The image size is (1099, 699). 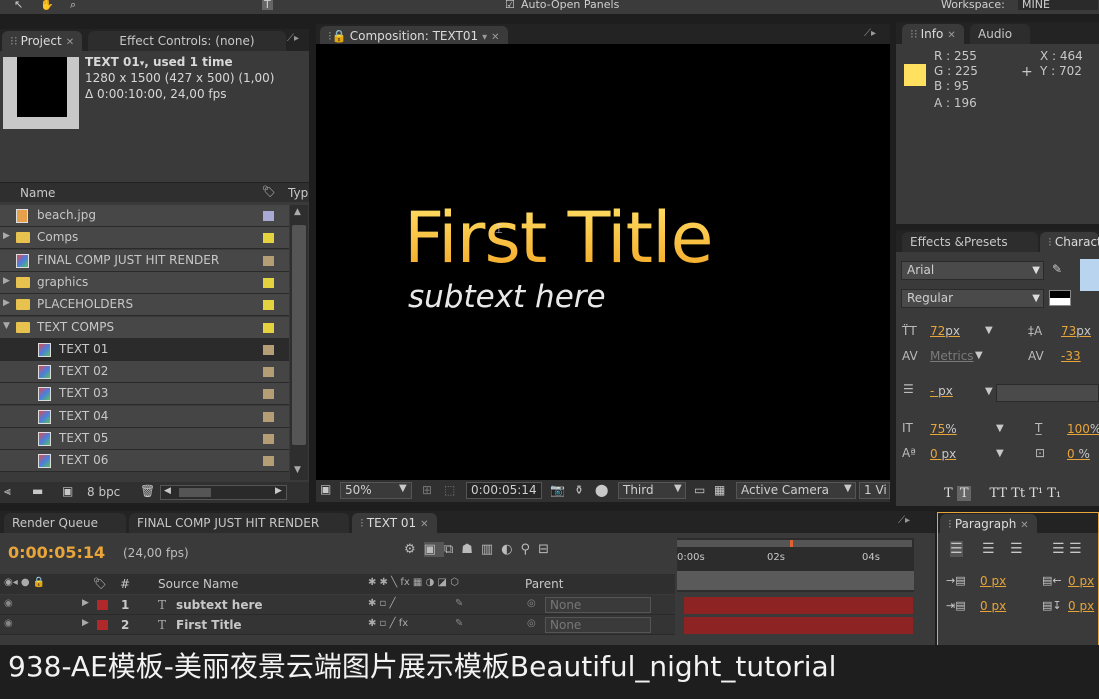 What do you see at coordinates (18, 5) in the screenshot?
I see `selection-tool-icon: ↖` at bounding box center [18, 5].